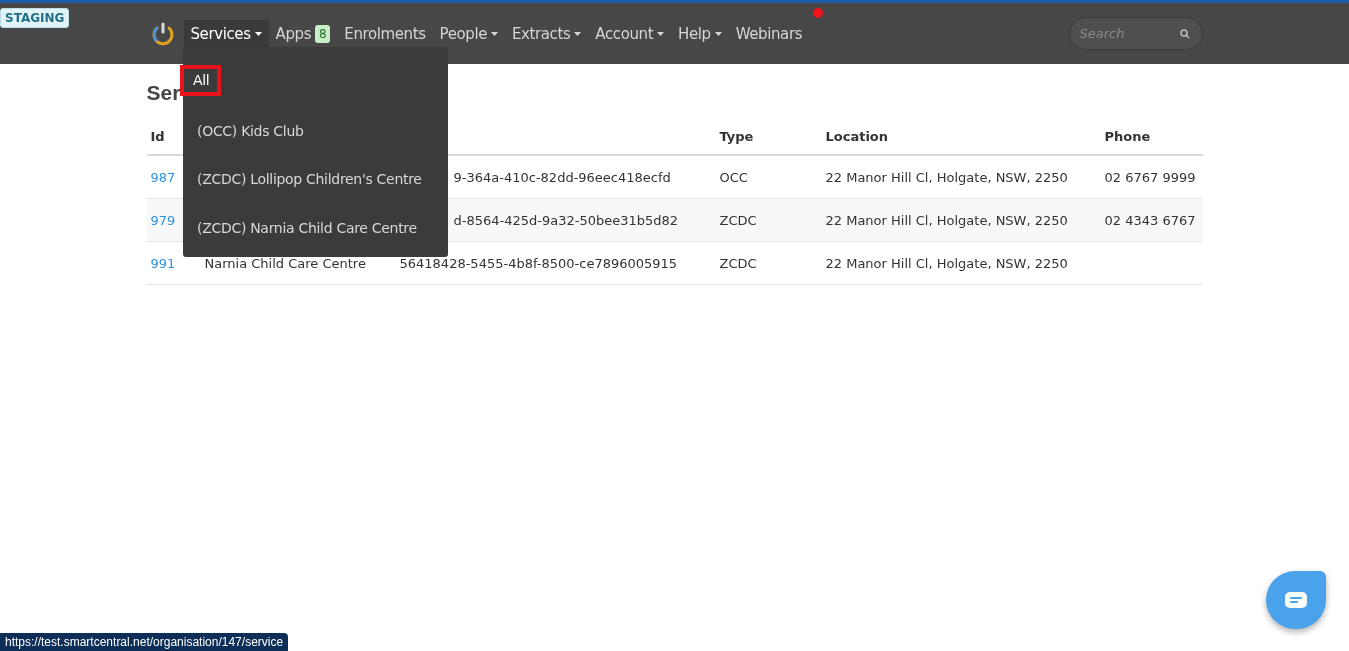  Describe the element at coordinates (1184, 34) in the screenshot. I see `search-icon` at that location.